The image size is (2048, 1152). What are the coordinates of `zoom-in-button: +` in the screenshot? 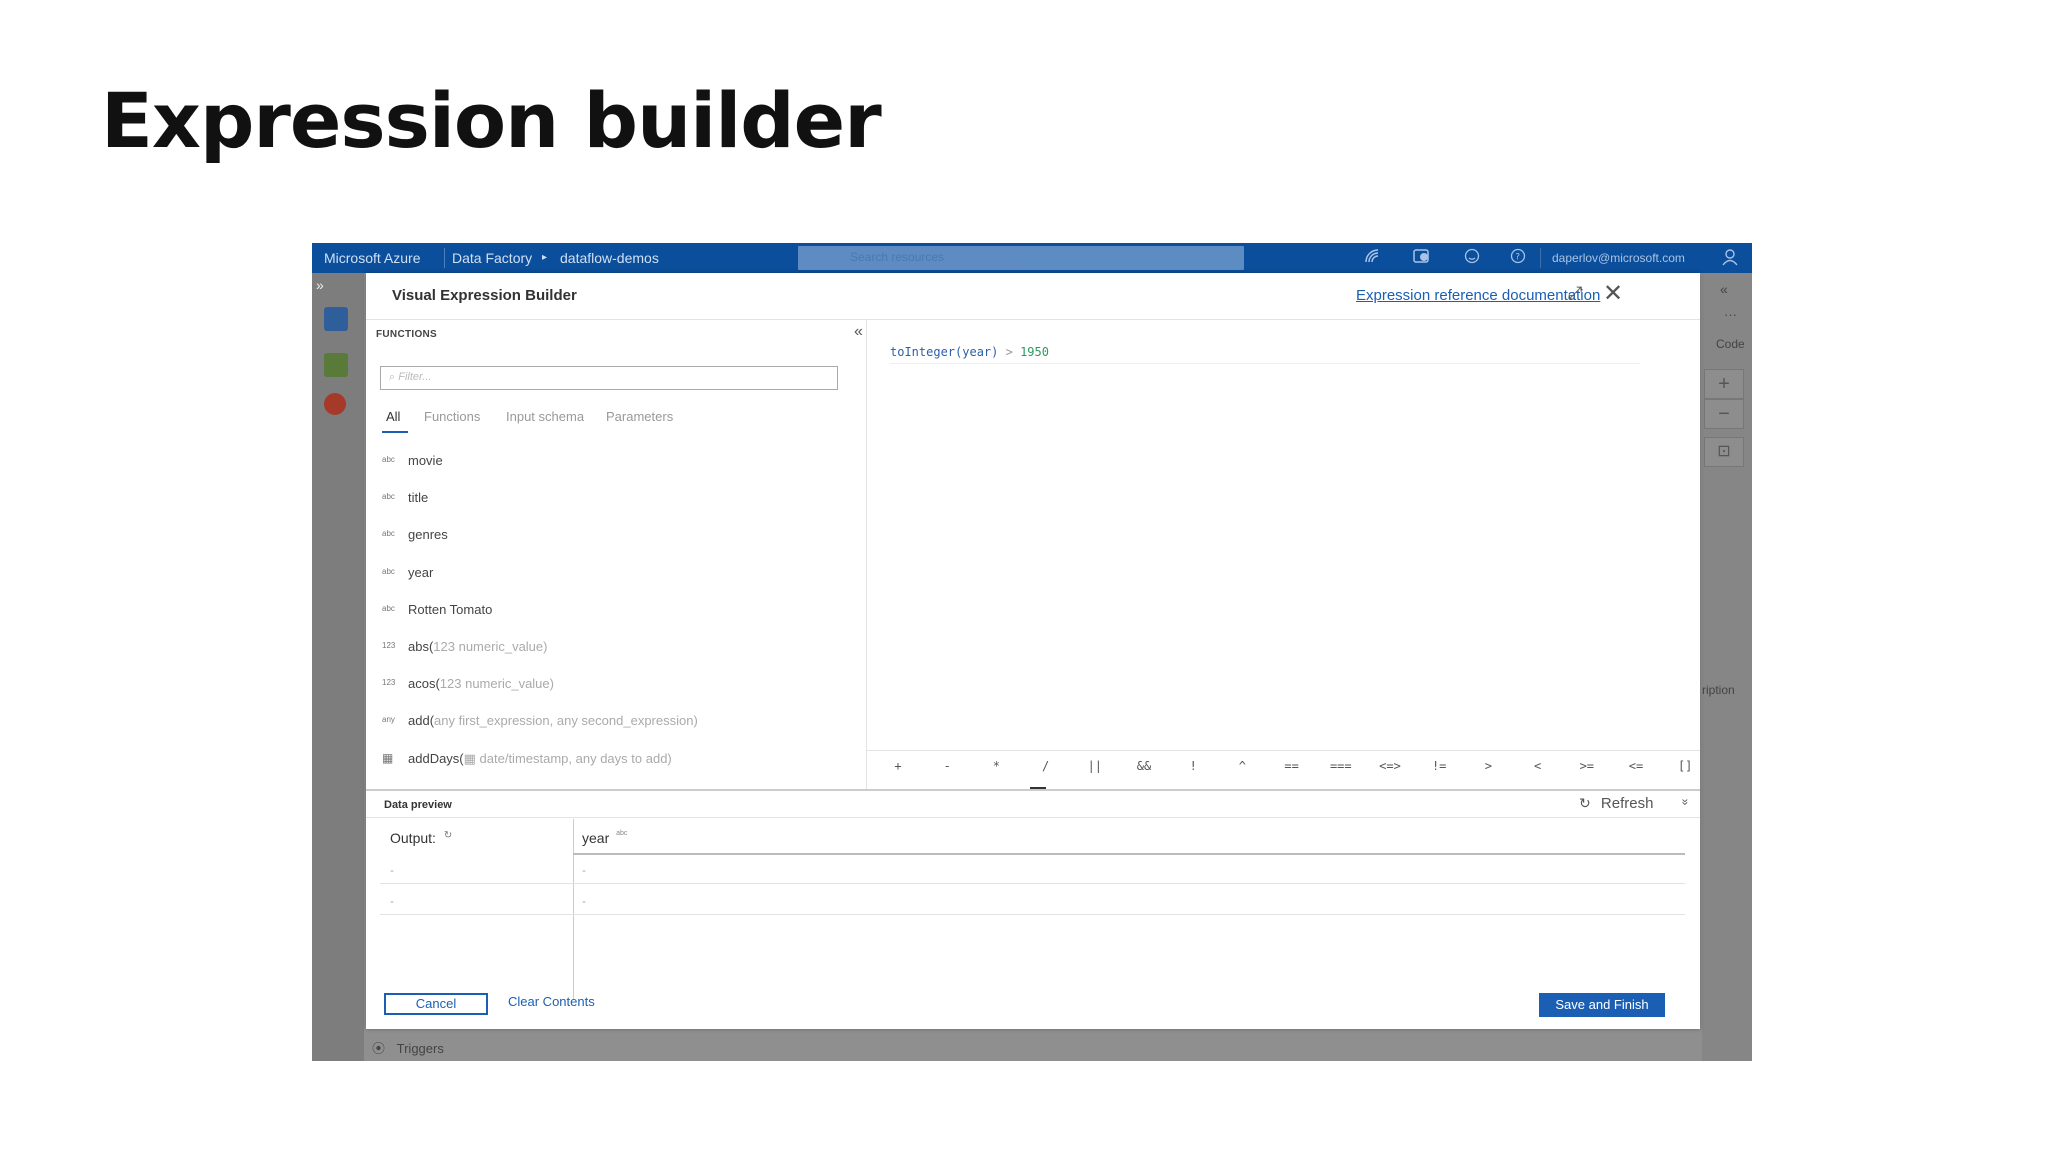 It's located at (1724, 384).